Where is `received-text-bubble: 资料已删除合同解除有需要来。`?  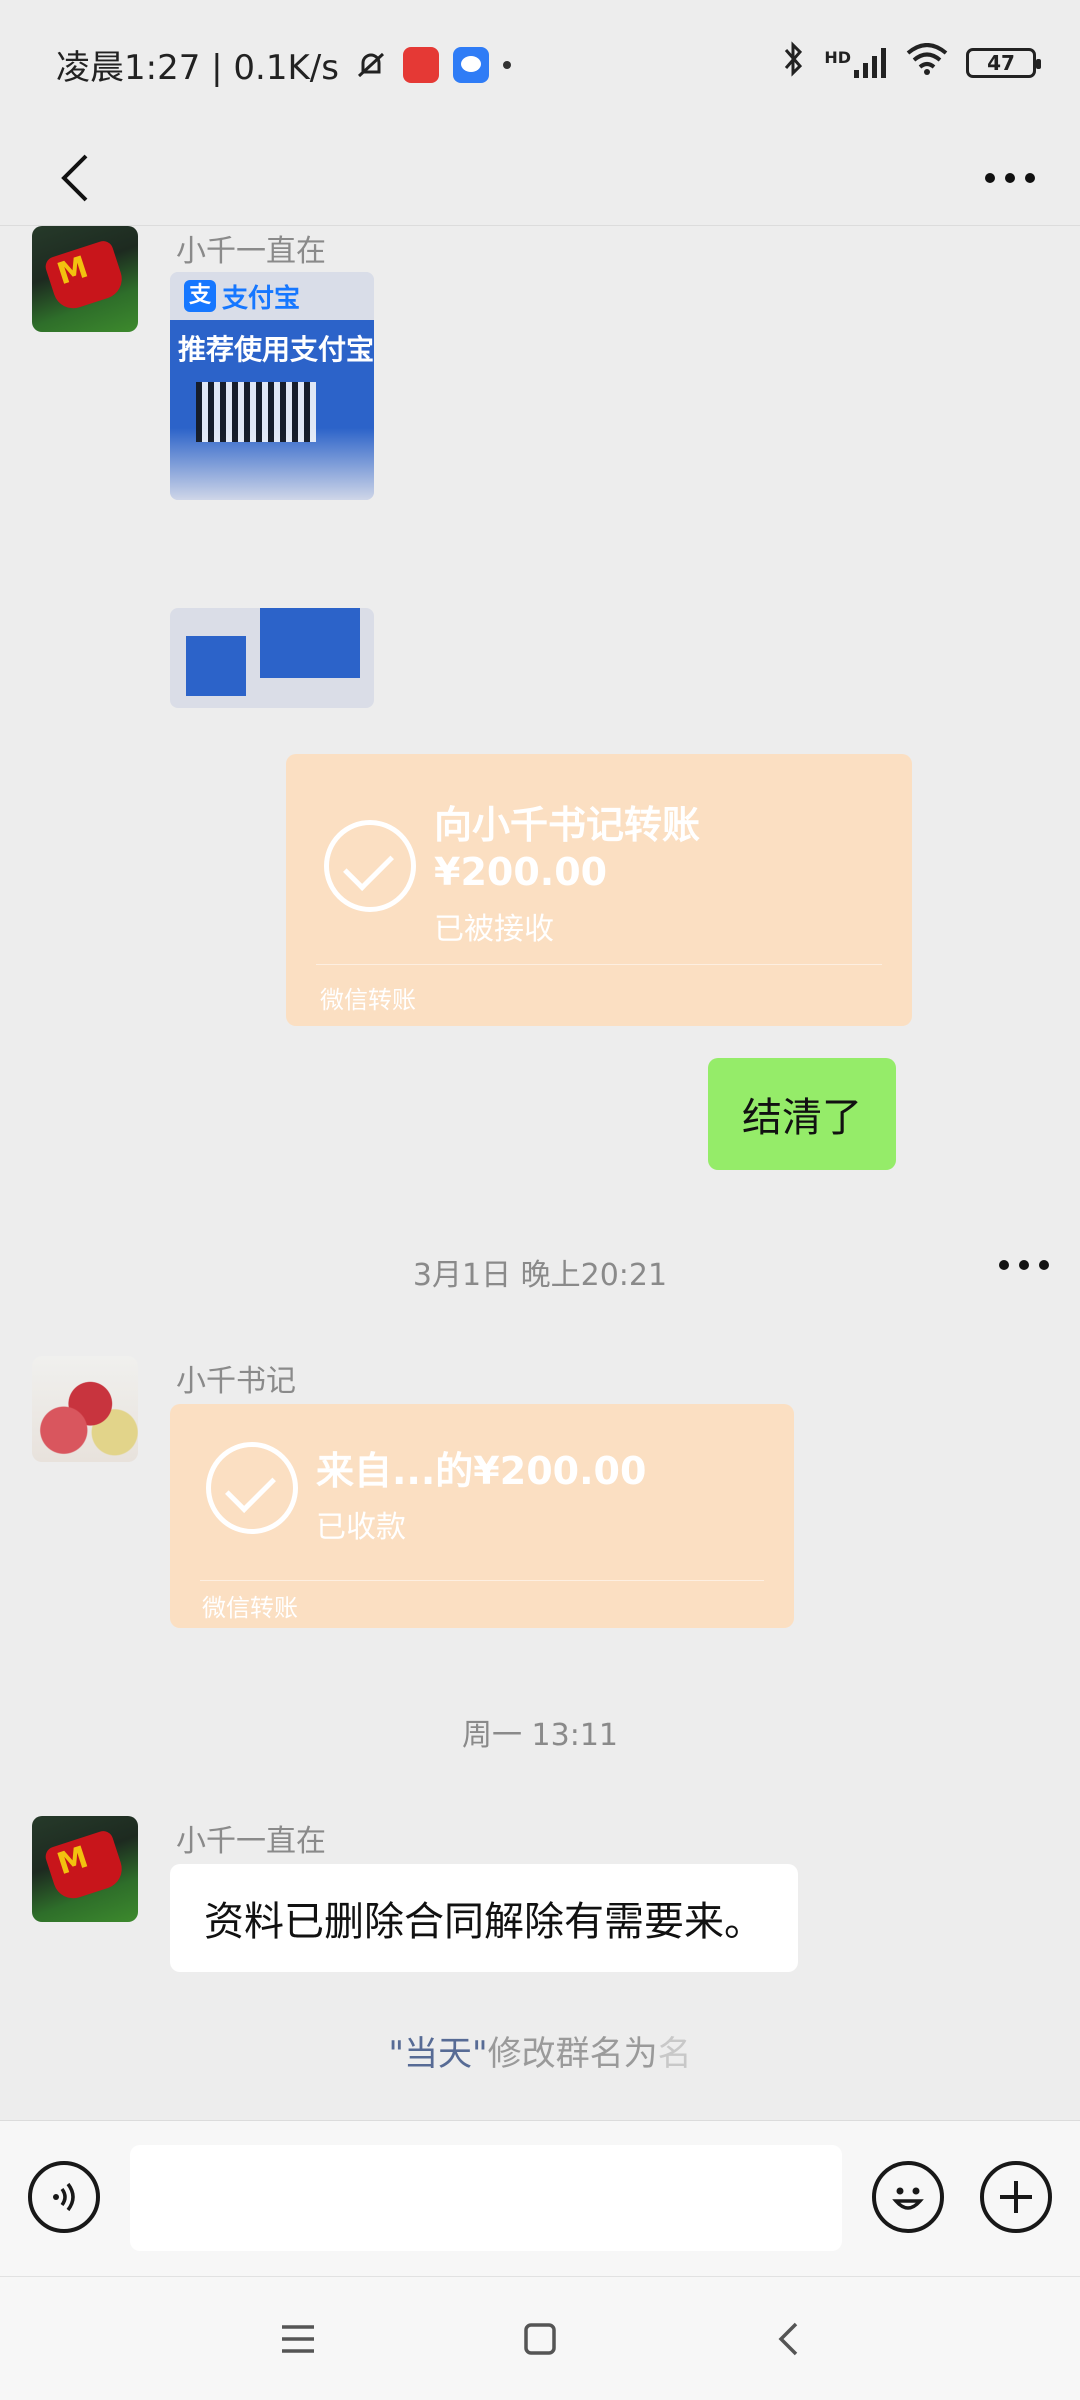 received-text-bubble: 资料已删除合同解除有需要来。 is located at coordinates (484, 1918).